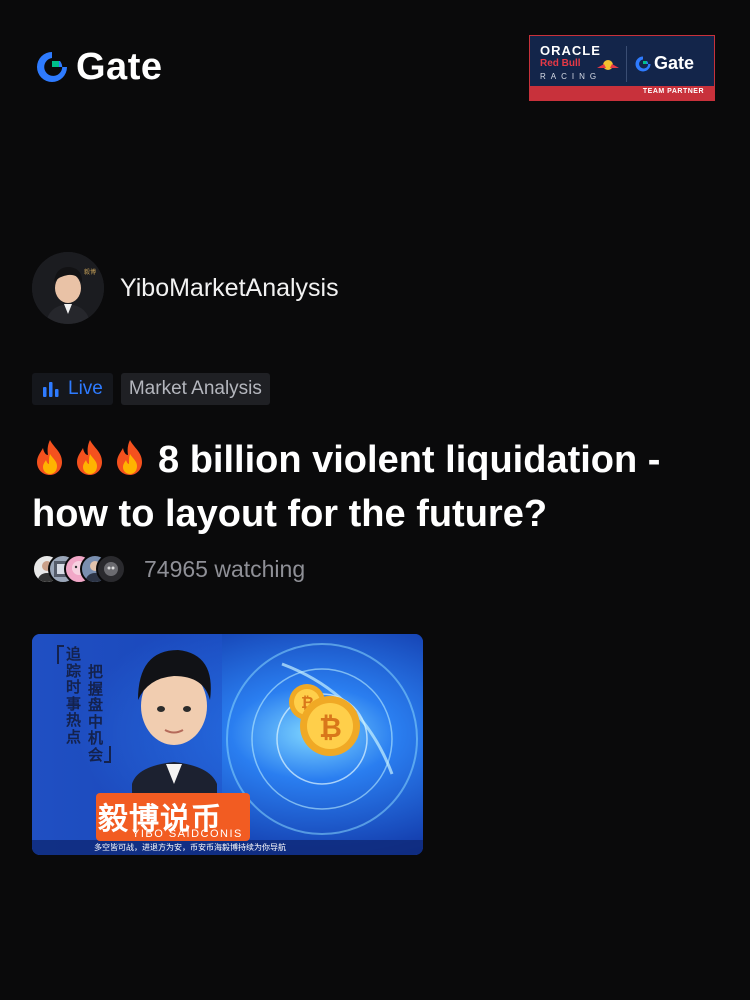 This screenshot has height=1000, width=750. I want to click on redbull-icon, so click(608, 65).